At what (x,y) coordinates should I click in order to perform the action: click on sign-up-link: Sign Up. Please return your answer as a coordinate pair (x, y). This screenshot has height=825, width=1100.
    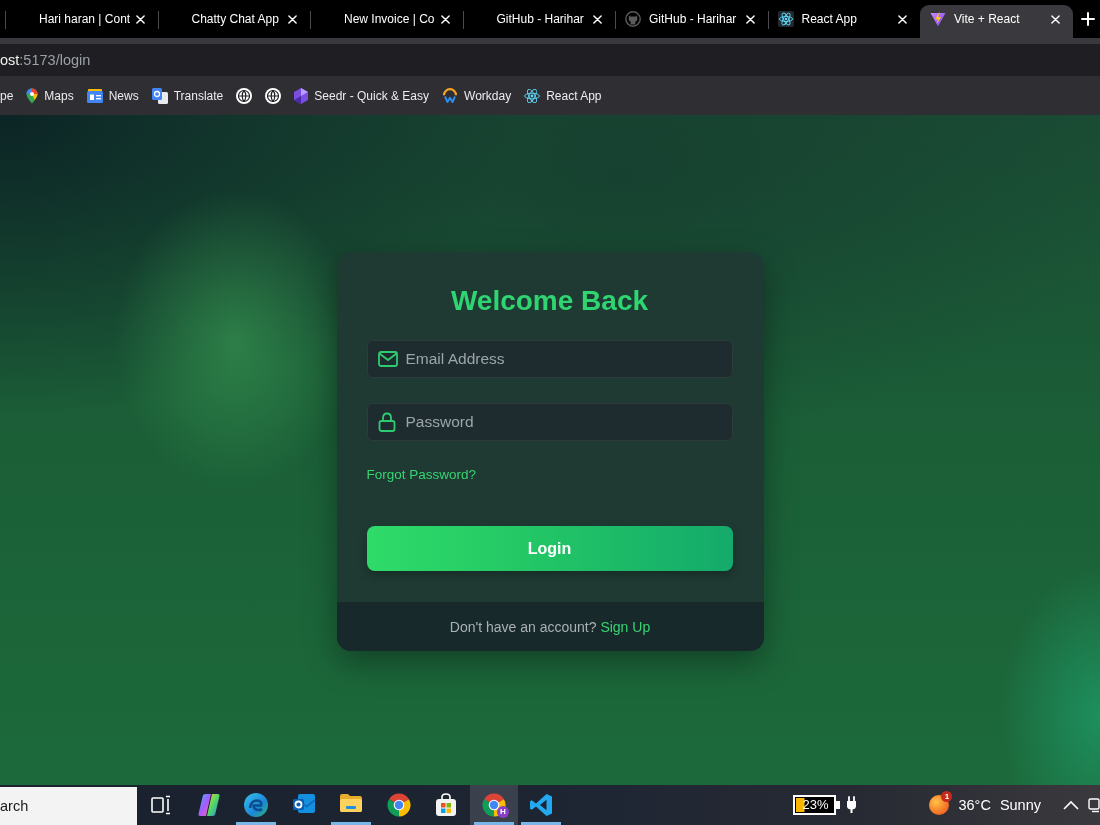
    Looking at the image, I should click on (625, 626).